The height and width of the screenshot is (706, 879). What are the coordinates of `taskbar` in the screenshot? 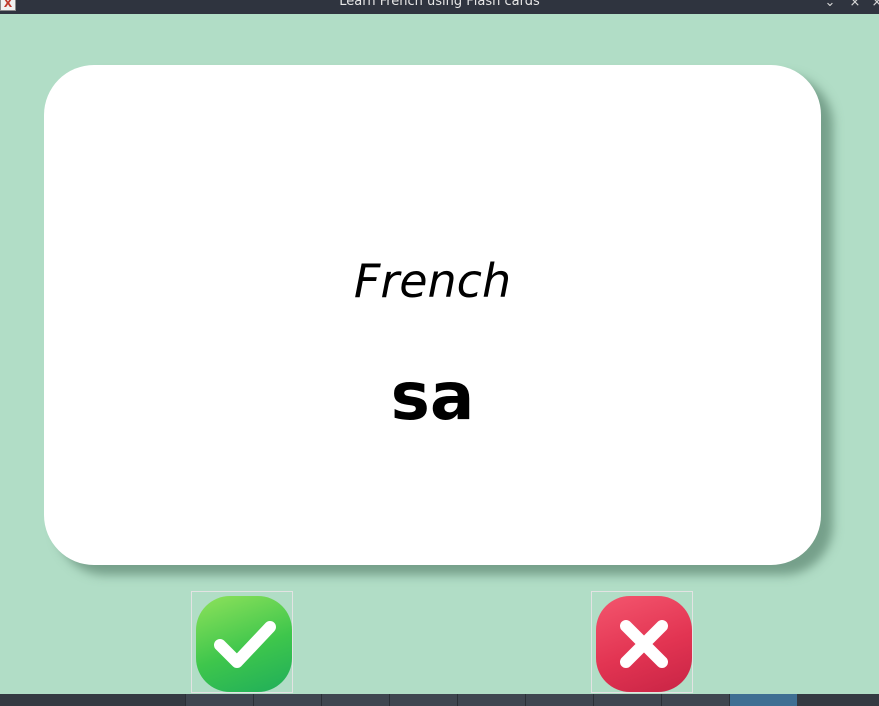 It's located at (439, 700).